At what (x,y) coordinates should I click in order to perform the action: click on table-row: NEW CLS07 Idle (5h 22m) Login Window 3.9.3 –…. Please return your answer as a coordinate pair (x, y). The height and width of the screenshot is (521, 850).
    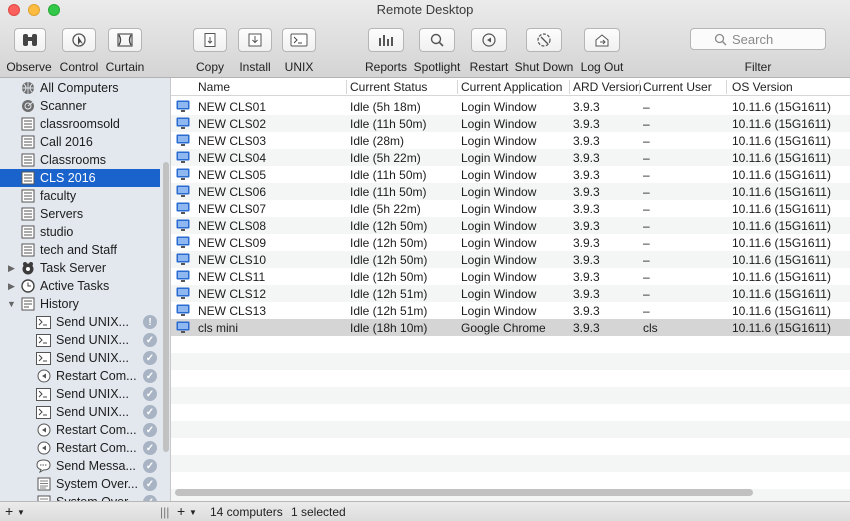
    Looking at the image, I should click on (510, 208).